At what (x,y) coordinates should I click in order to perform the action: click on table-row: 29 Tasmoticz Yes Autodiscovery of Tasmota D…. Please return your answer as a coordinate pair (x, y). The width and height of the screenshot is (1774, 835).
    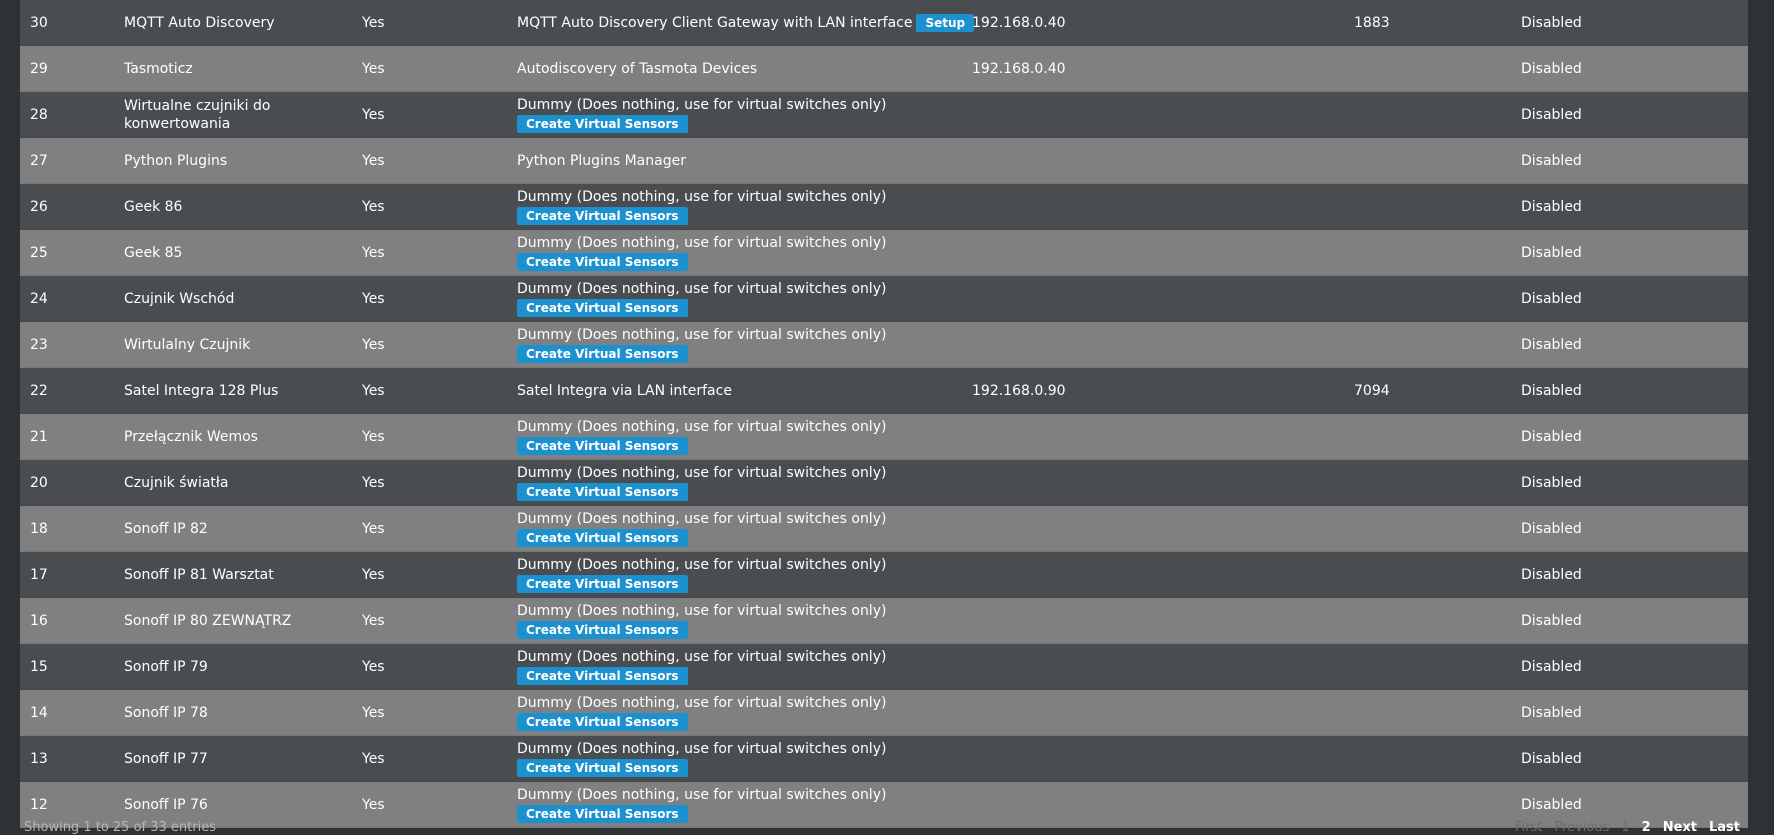
    Looking at the image, I should click on (884, 69).